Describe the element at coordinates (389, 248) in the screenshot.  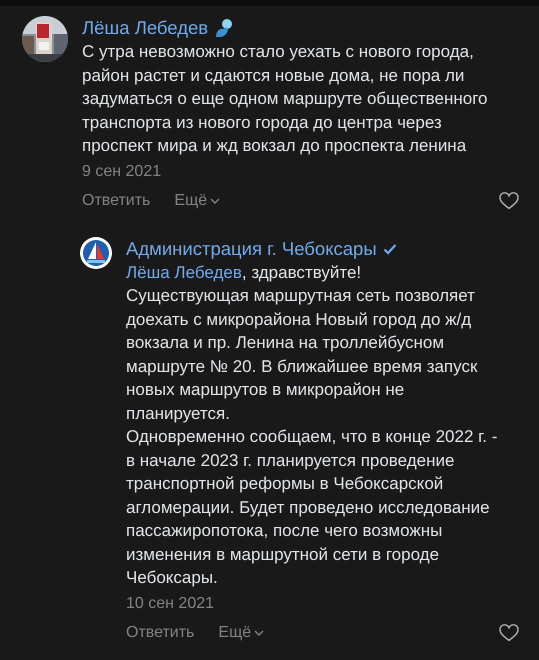
I see `verified-icon` at that location.